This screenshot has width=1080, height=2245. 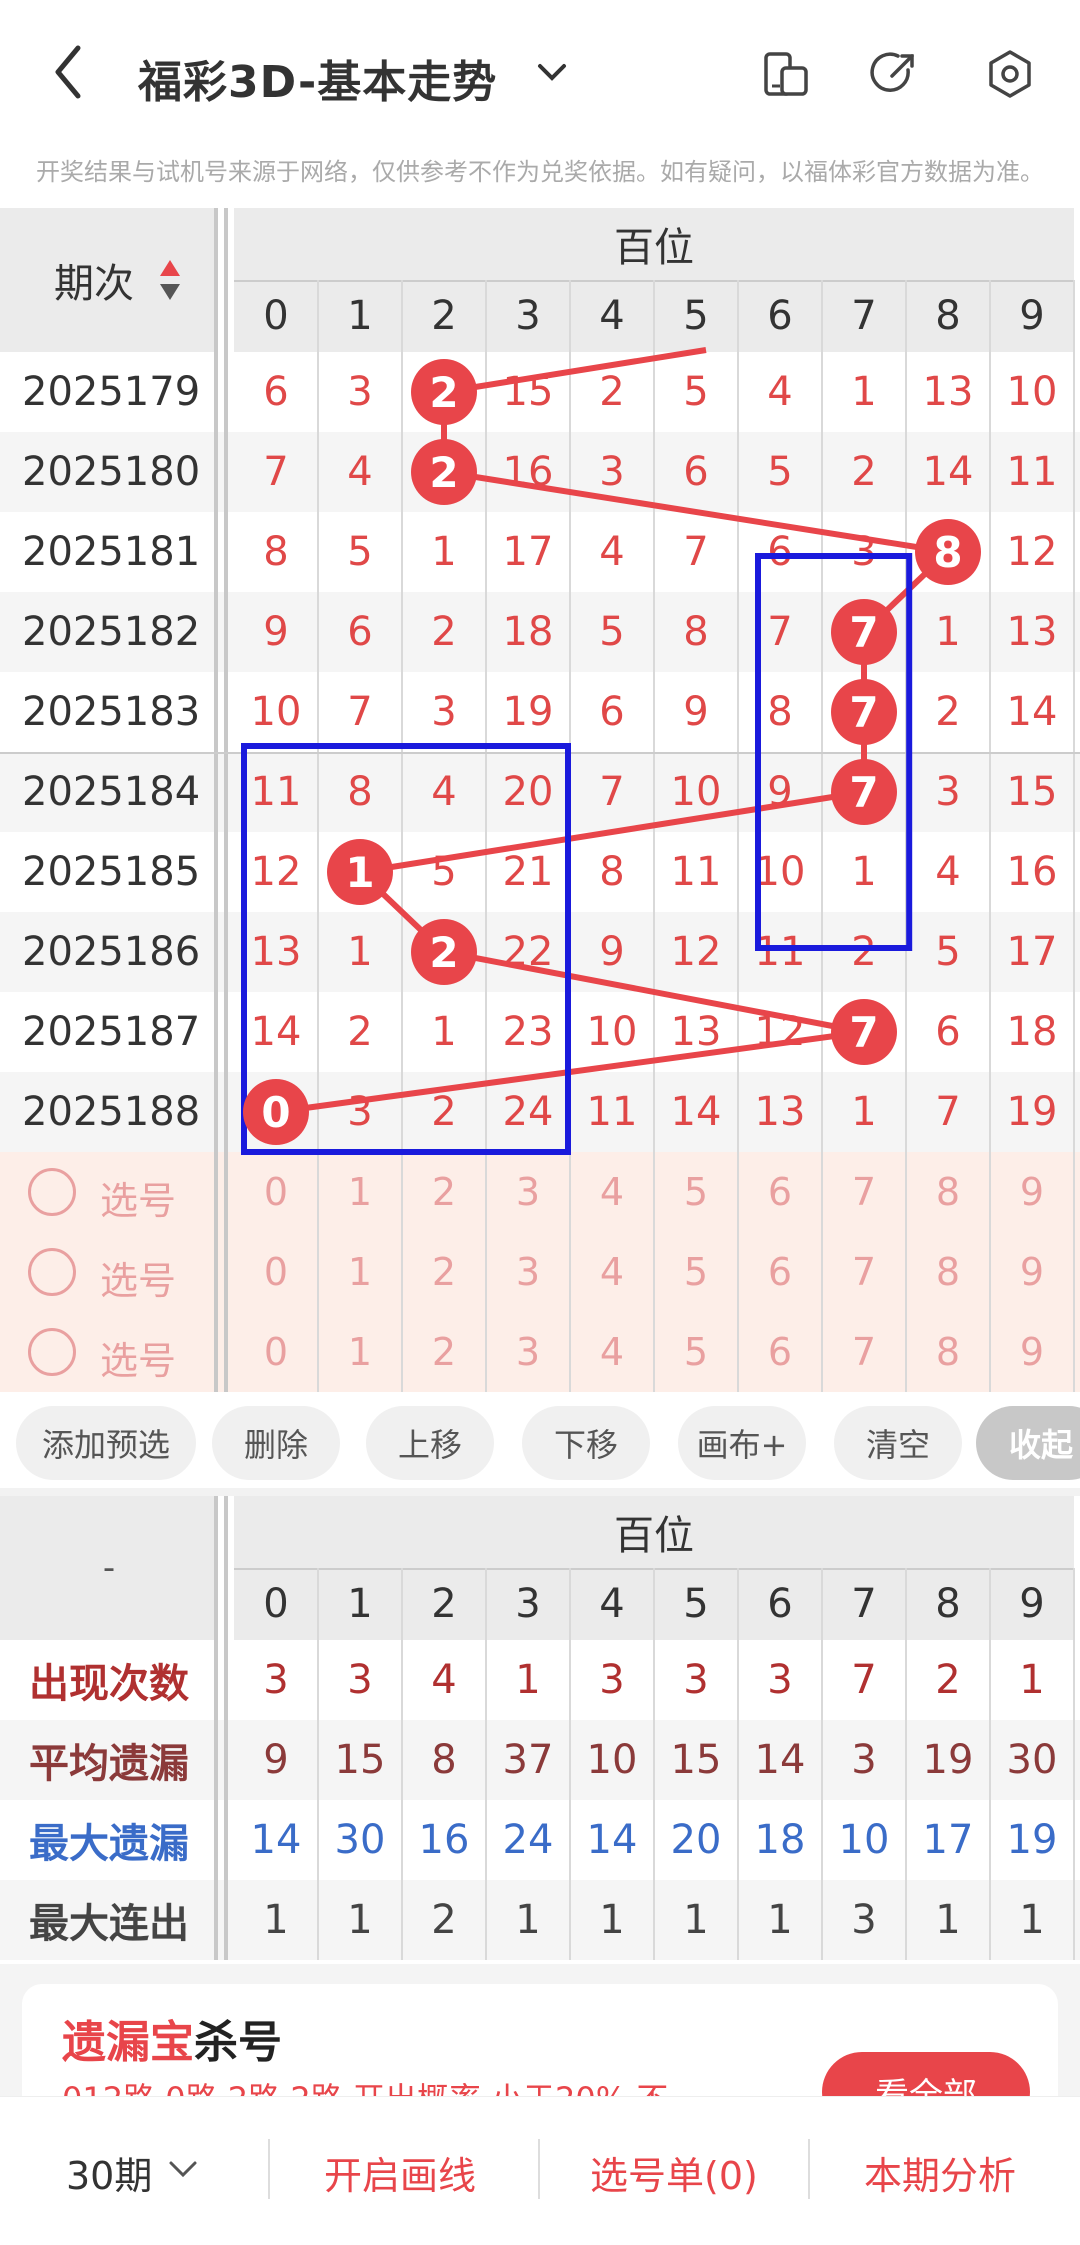 I want to click on phone-rotate-icon, so click(x=786, y=74).